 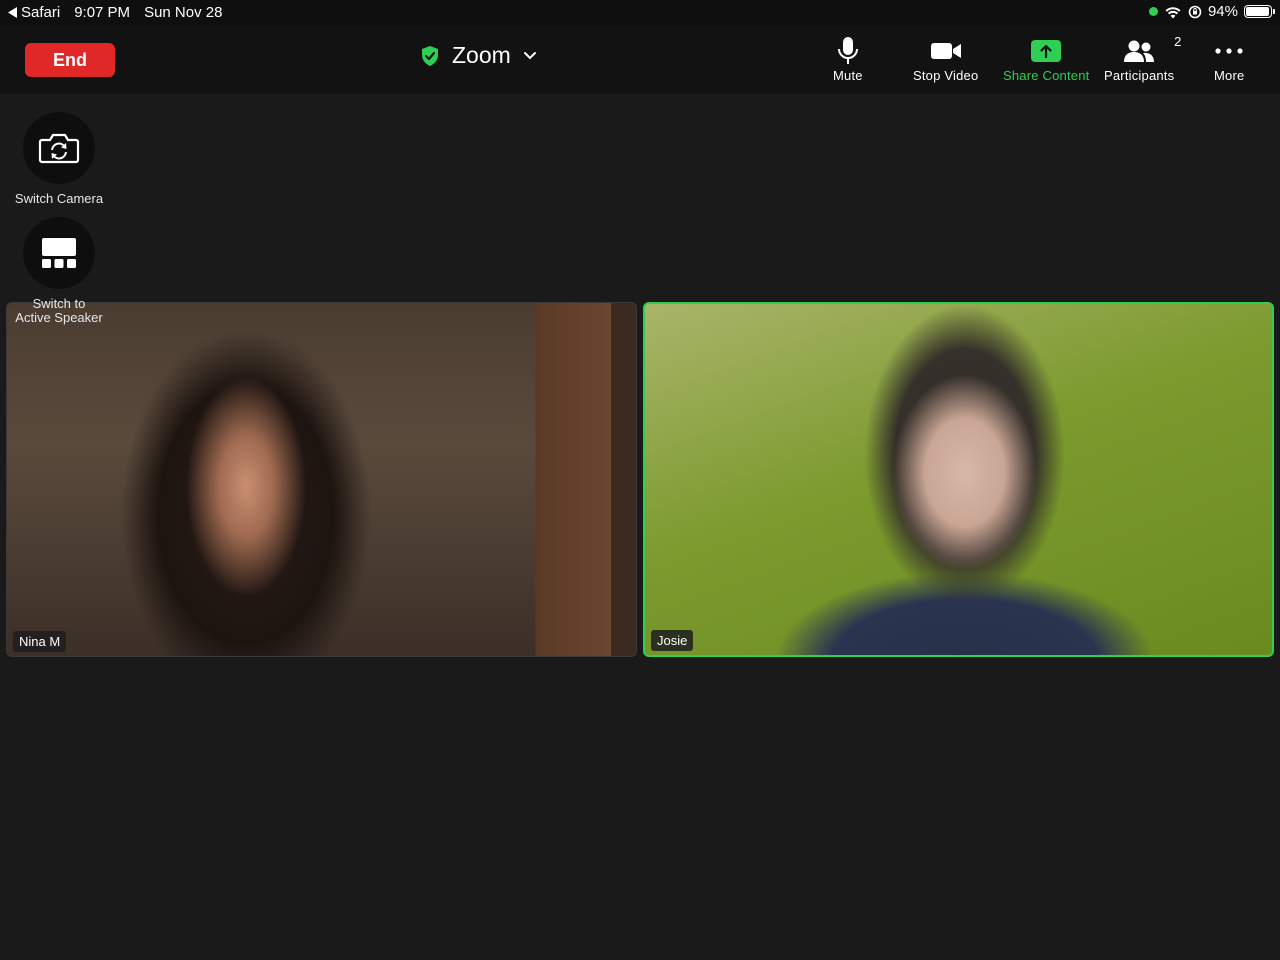 What do you see at coordinates (59, 303) in the screenshot?
I see `switch-view-label-line1: Switch to` at bounding box center [59, 303].